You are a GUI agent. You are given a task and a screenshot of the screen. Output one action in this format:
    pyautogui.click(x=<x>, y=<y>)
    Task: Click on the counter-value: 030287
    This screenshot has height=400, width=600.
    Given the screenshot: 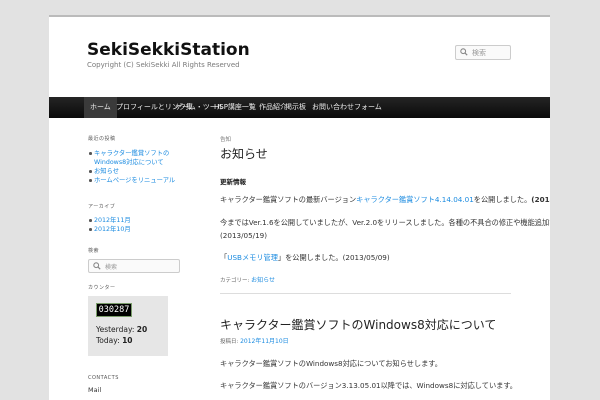 What is the action you would take?
    pyautogui.click(x=114, y=310)
    